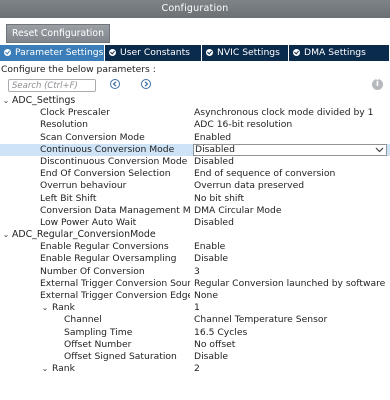 The width and height of the screenshot is (390, 400). I want to click on reset-configuration-button: Reset Configuration, so click(58, 33).